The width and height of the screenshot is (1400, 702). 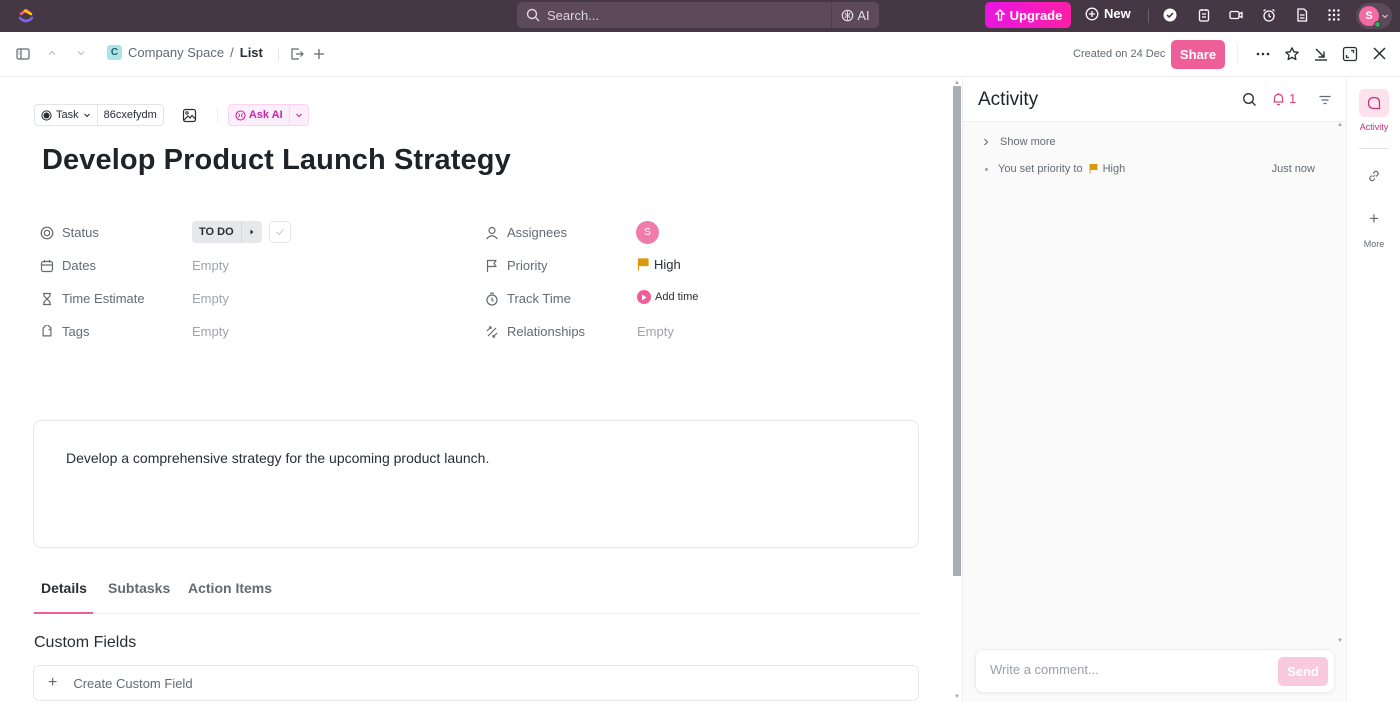 I want to click on plus-circle-icon, so click(x=1092, y=14).